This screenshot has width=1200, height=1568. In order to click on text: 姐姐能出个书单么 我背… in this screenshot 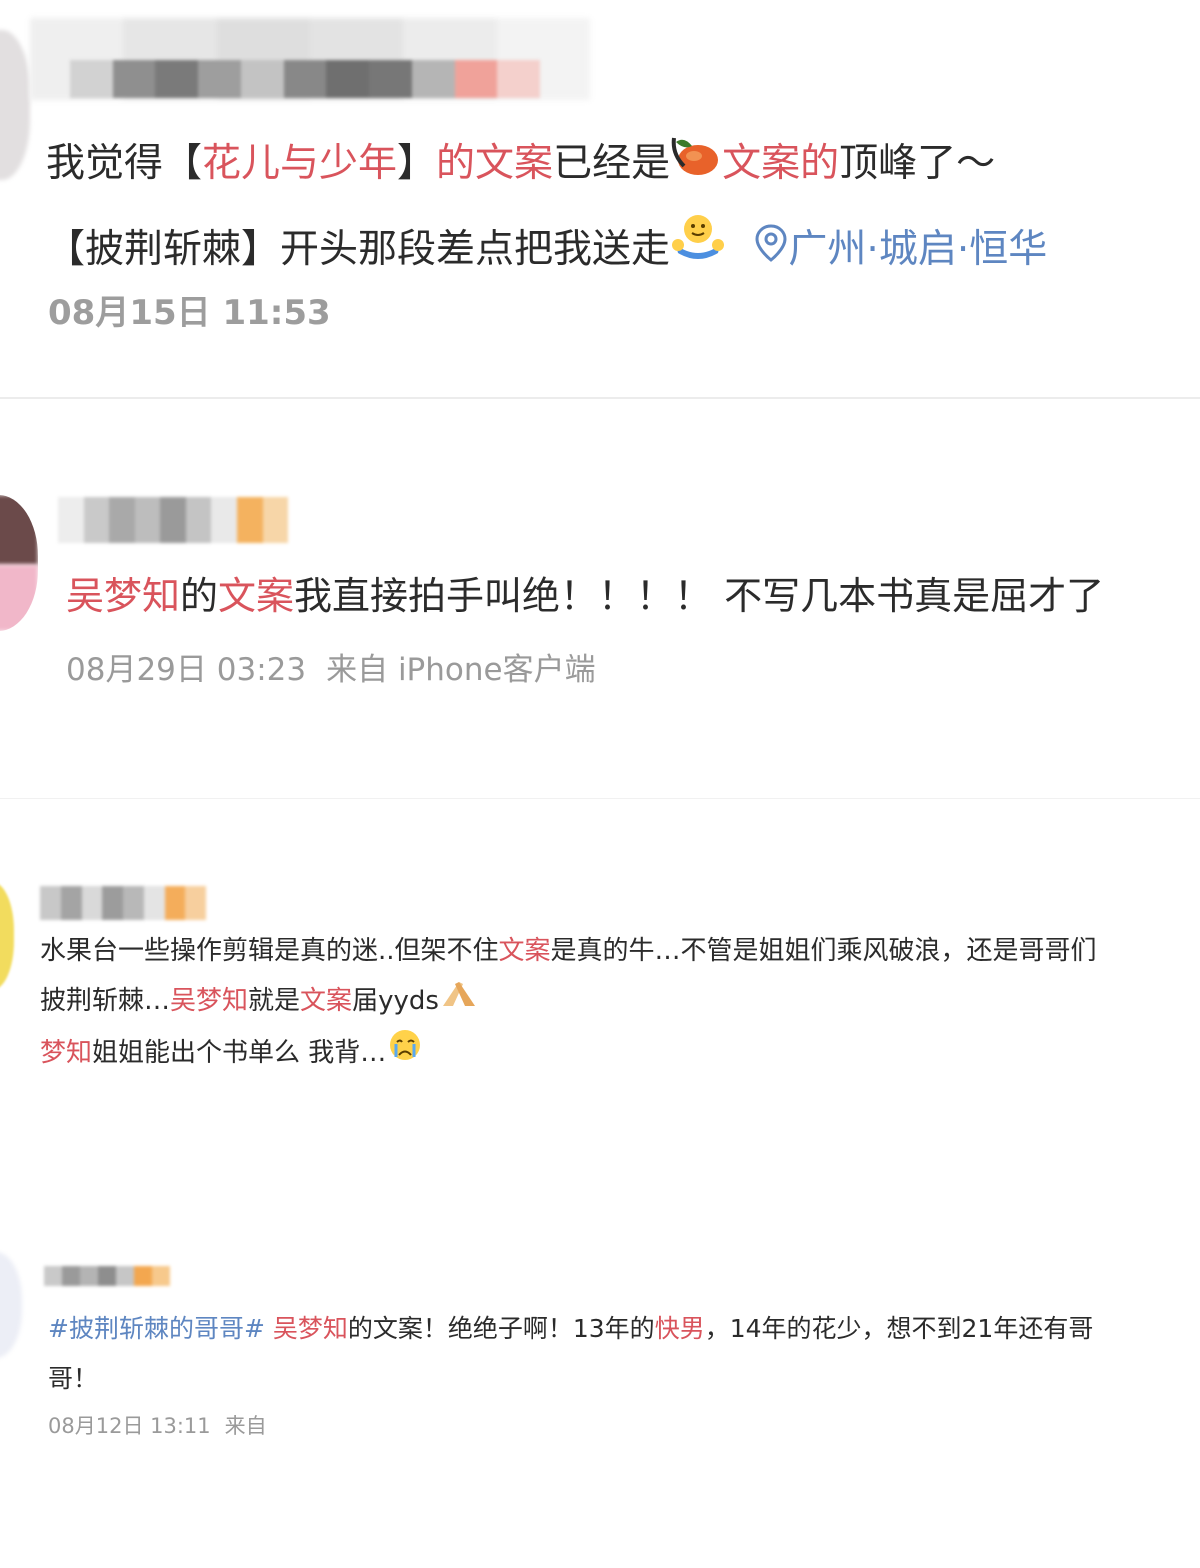, I will do `click(239, 1052)`.